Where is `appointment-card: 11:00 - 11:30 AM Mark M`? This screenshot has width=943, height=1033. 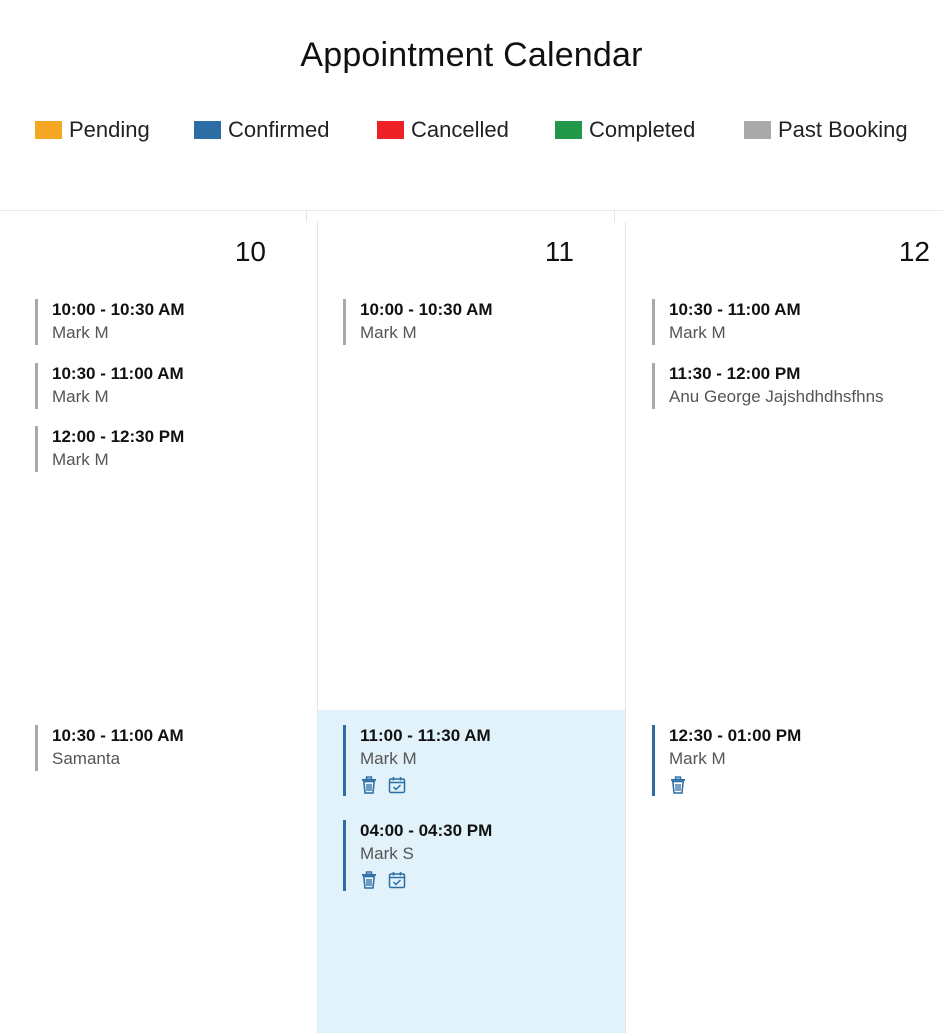 appointment-card: 11:00 - 11:30 AM Mark M is located at coordinates (417, 760).